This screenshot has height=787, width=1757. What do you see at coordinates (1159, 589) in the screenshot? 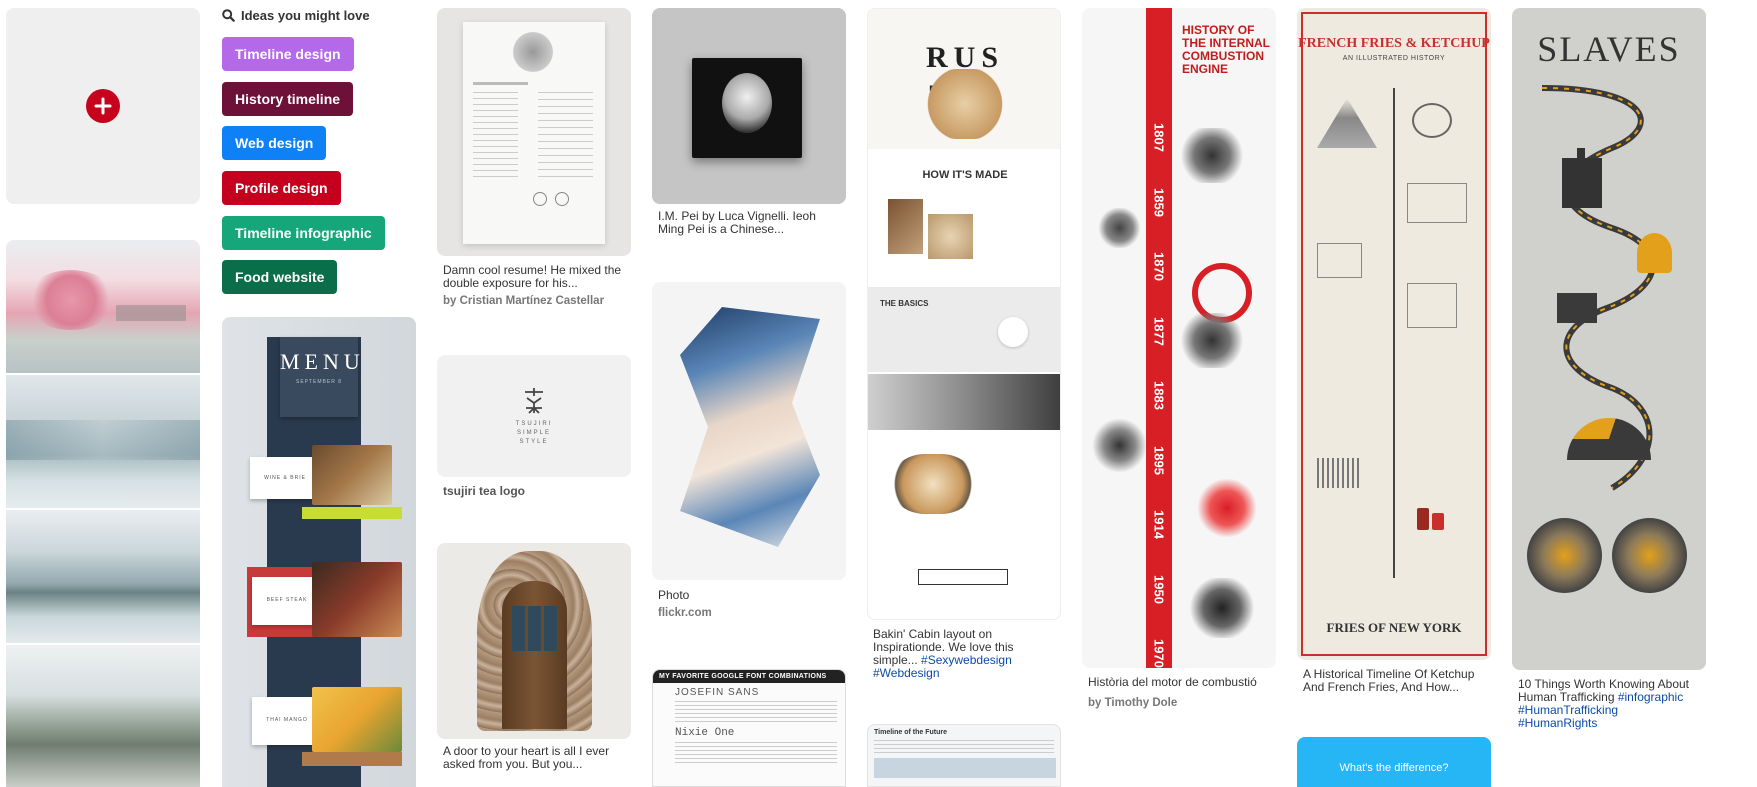
I see `engine-year: 1950` at bounding box center [1159, 589].